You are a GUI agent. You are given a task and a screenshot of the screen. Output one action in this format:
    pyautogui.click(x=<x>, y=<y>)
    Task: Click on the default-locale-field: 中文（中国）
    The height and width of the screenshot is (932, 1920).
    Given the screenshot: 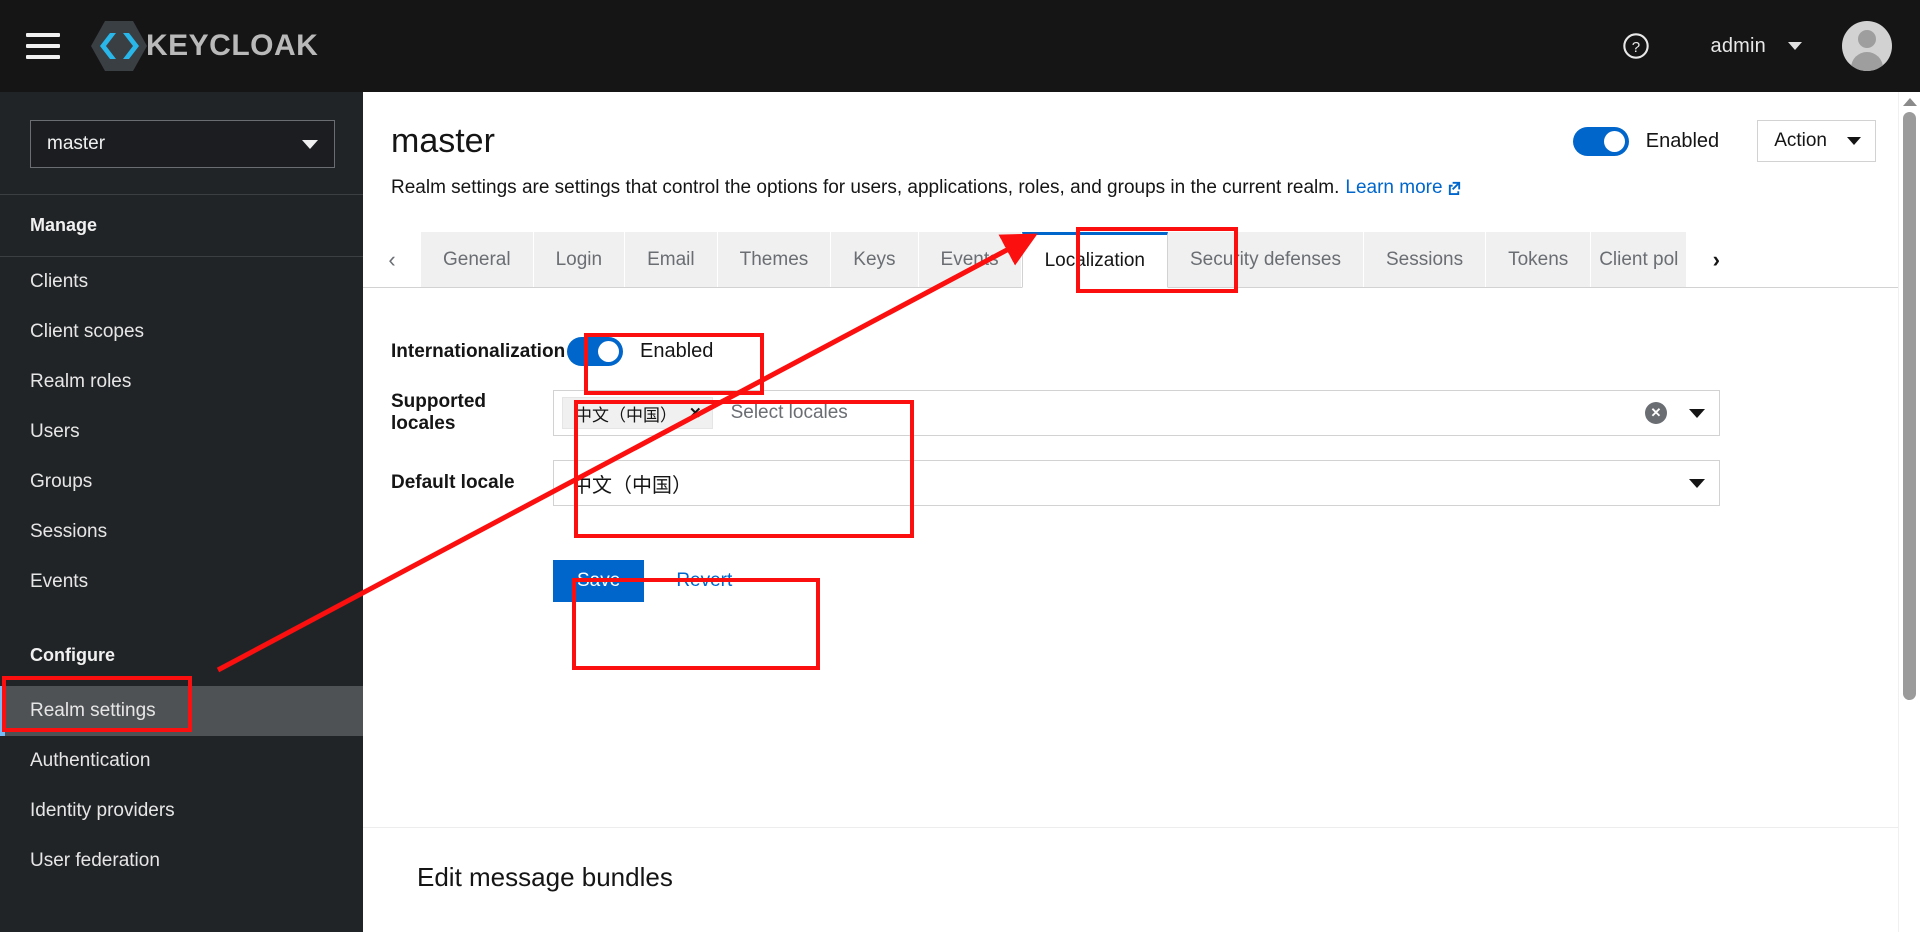 What is the action you would take?
    pyautogui.click(x=1236, y=483)
    